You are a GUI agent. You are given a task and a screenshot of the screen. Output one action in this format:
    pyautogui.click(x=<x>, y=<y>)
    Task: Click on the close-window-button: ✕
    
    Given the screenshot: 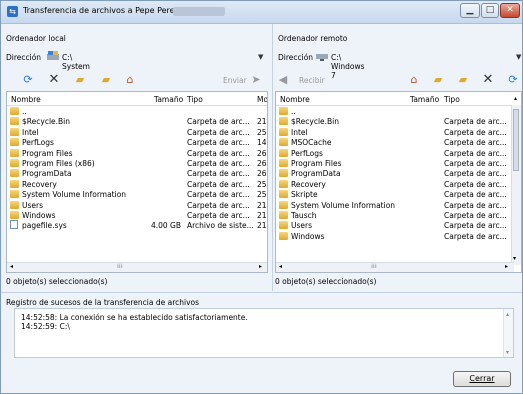 What is the action you would take?
    pyautogui.click(x=510, y=10)
    